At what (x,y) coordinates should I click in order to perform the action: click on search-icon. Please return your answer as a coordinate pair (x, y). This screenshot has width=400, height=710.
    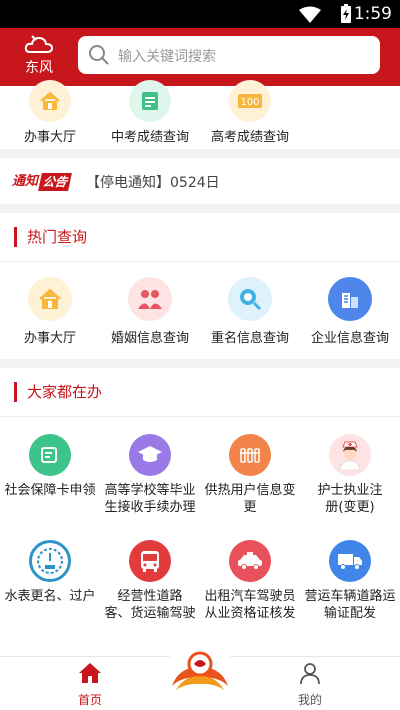
    Looking at the image, I should click on (99, 55).